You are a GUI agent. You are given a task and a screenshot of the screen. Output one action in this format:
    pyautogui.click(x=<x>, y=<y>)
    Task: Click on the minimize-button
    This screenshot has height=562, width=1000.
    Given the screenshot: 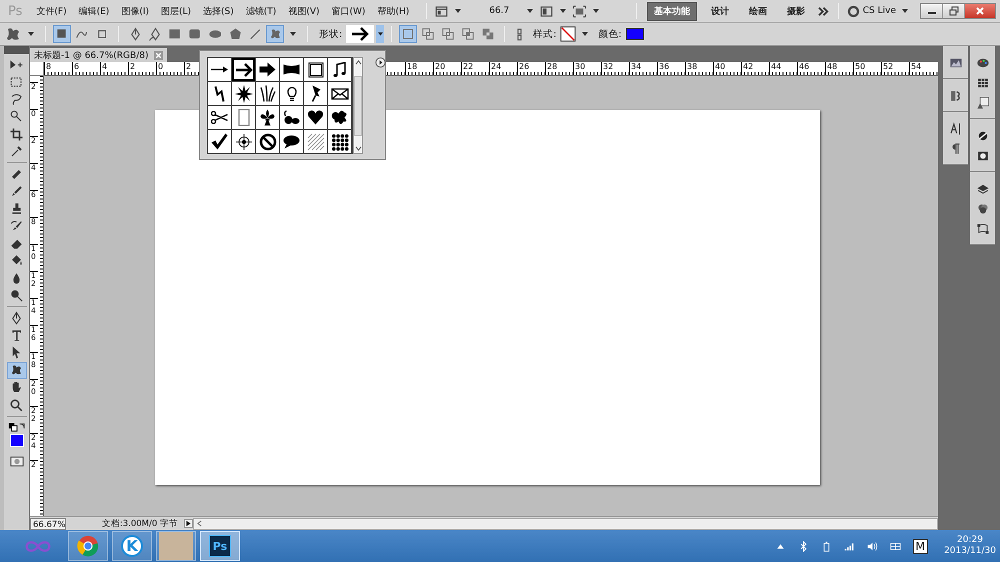 What is the action you would take?
    pyautogui.click(x=932, y=11)
    